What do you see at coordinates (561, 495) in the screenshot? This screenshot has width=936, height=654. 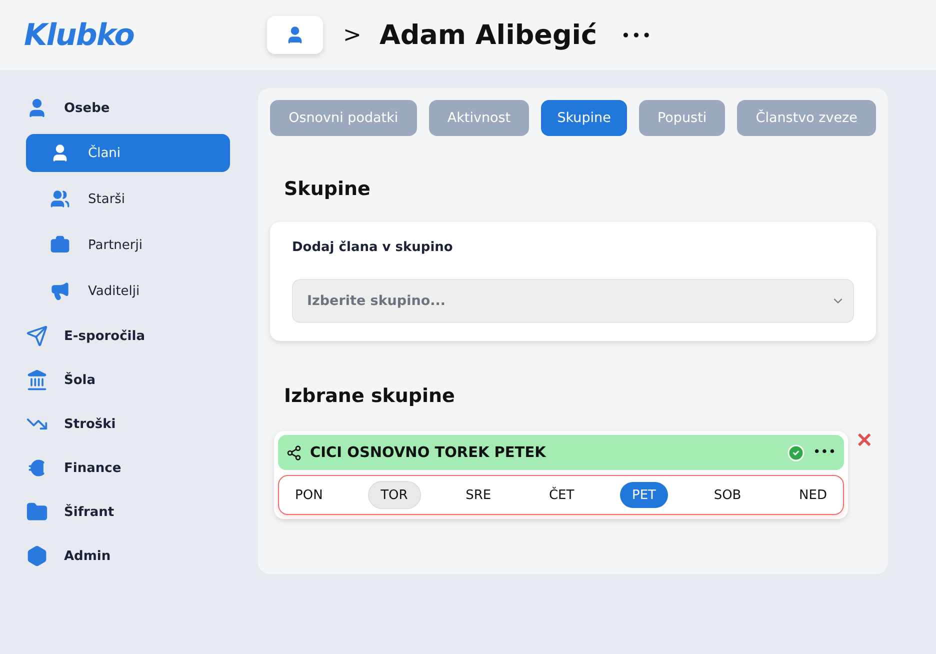 I see `day-chip: ČET` at bounding box center [561, 495].